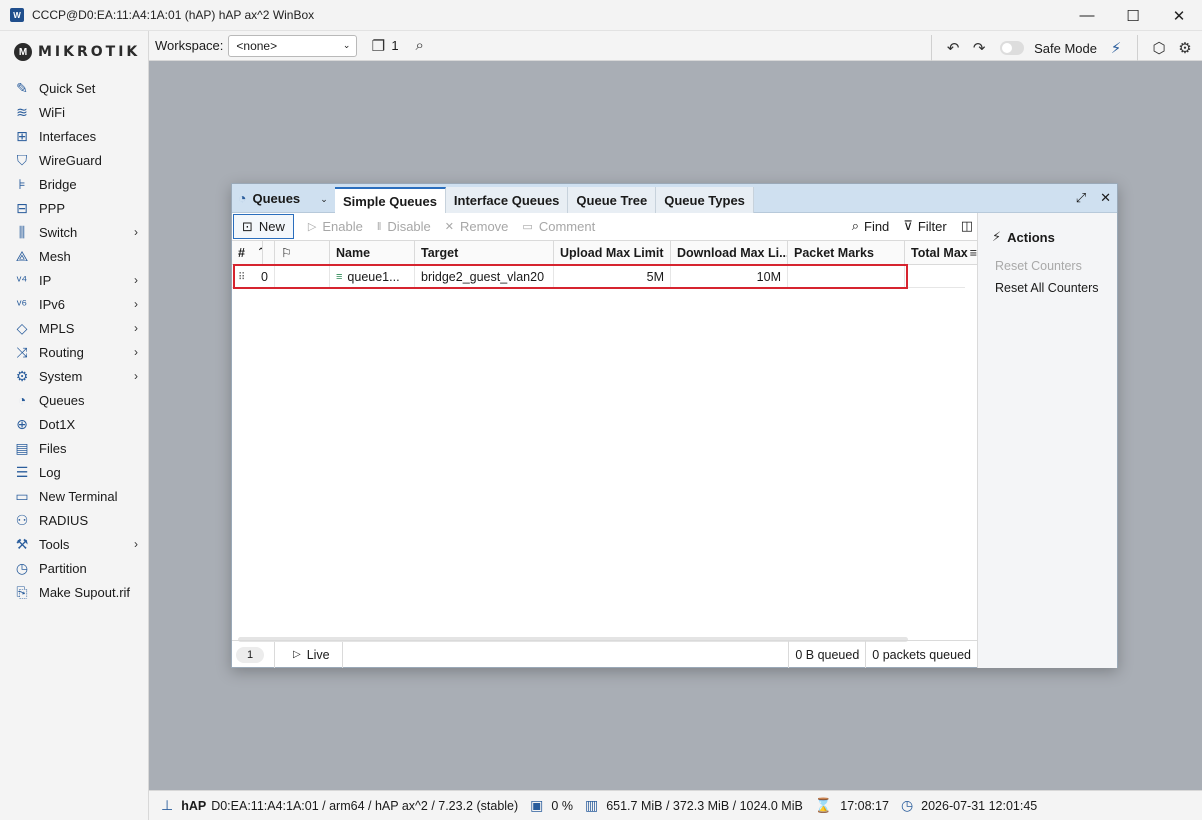 This screenshot has width=1202, height=820. Describe the element at coordinates (1038, 266) in the screenshot. I see `reset-counters-action: Reset Counters` at that location.